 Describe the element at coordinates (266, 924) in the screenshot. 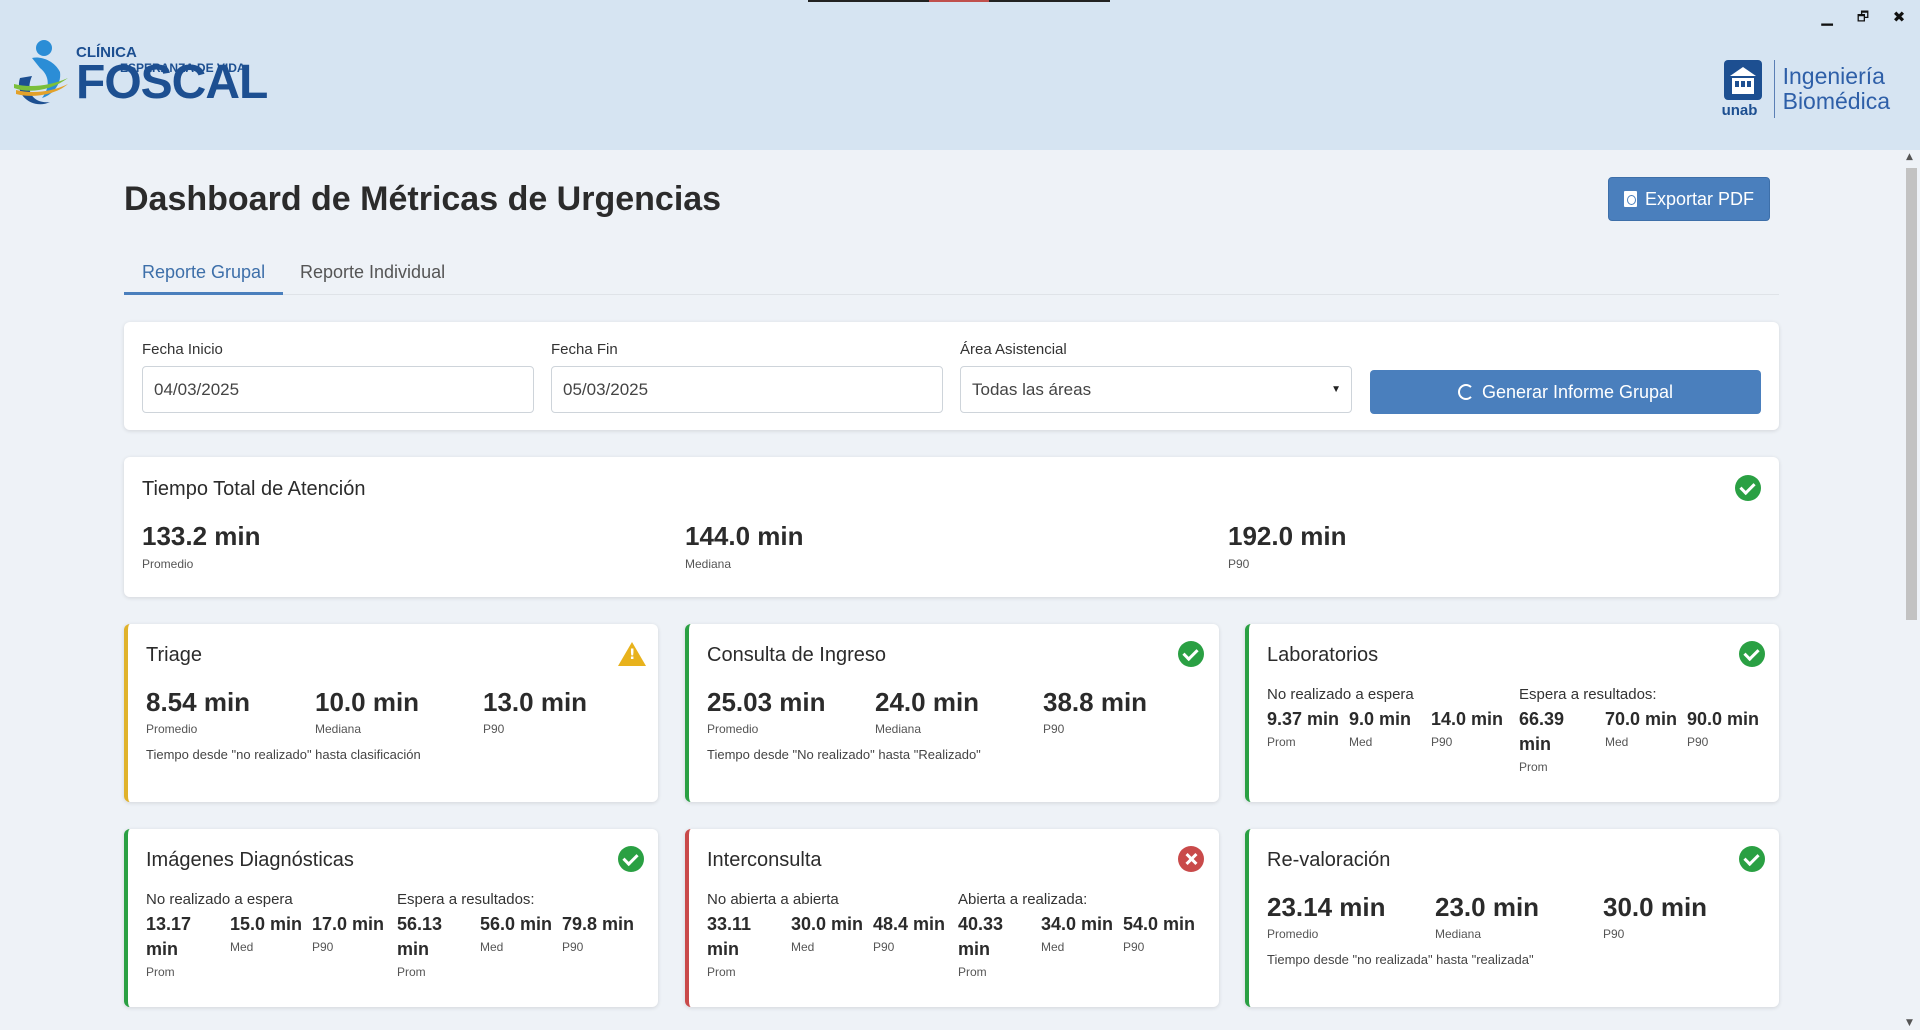

I see `img-g1-med: 15.0 min` at that location.